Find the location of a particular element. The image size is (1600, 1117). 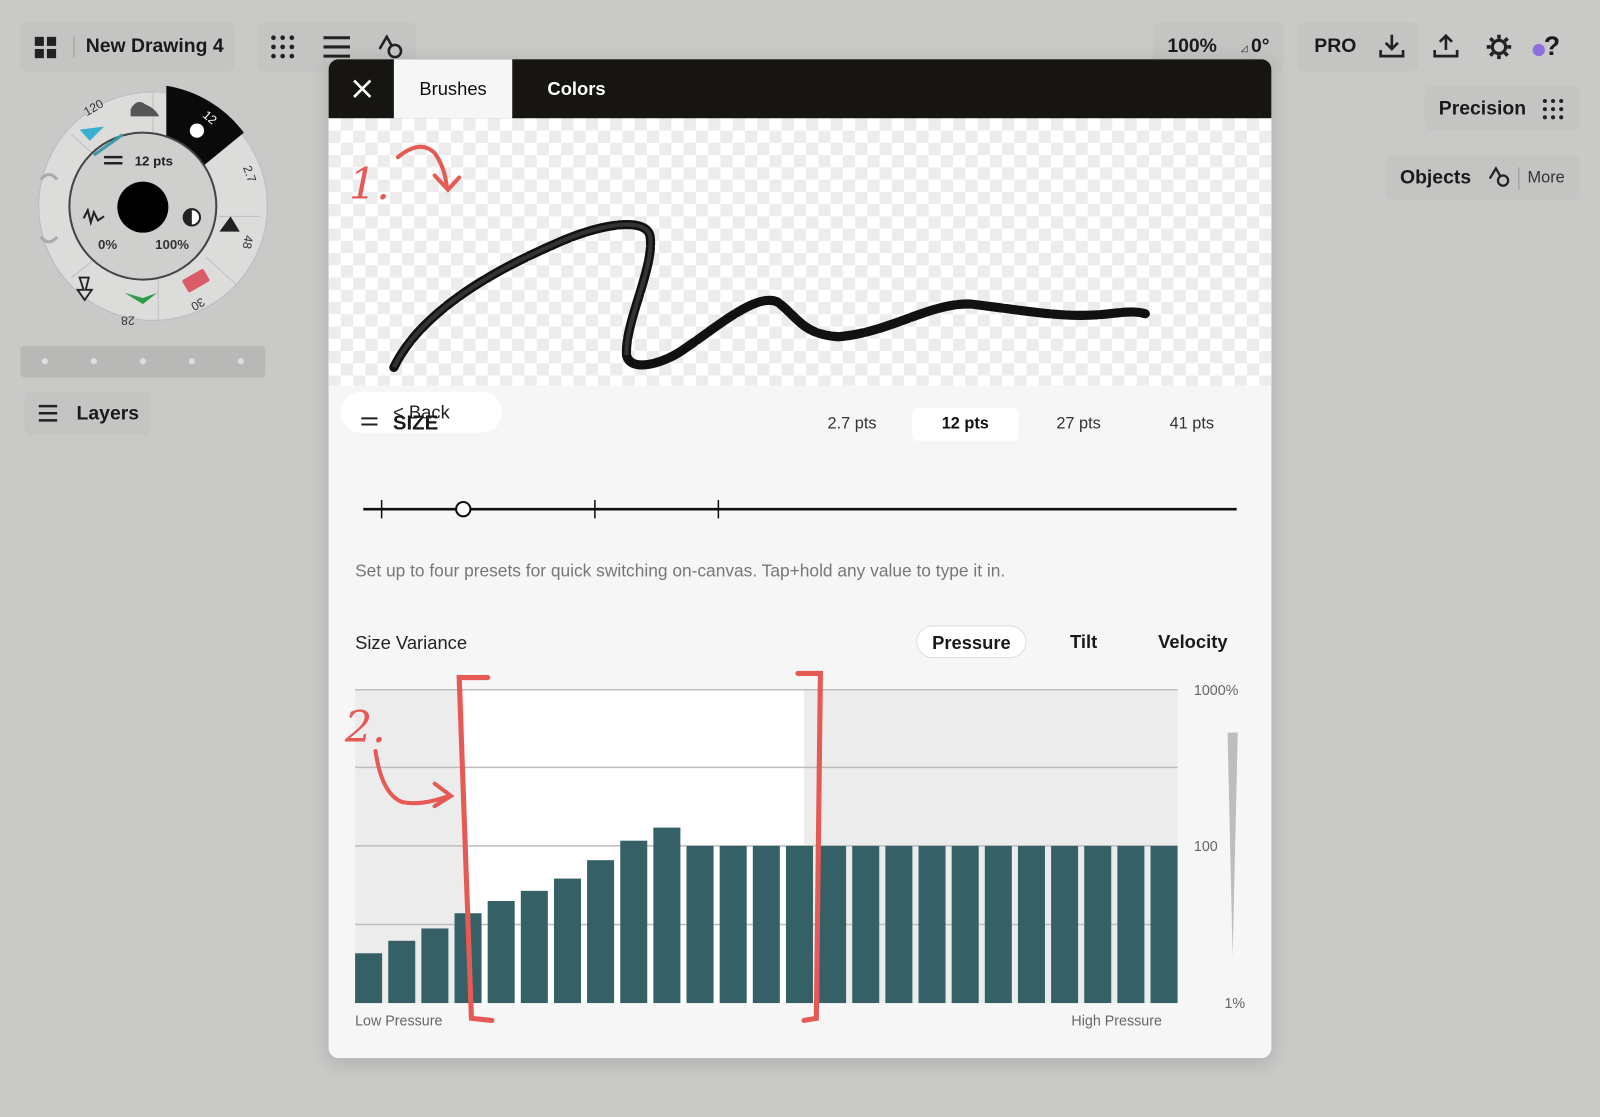

shapes-icon is located at coordinates (391, 46).